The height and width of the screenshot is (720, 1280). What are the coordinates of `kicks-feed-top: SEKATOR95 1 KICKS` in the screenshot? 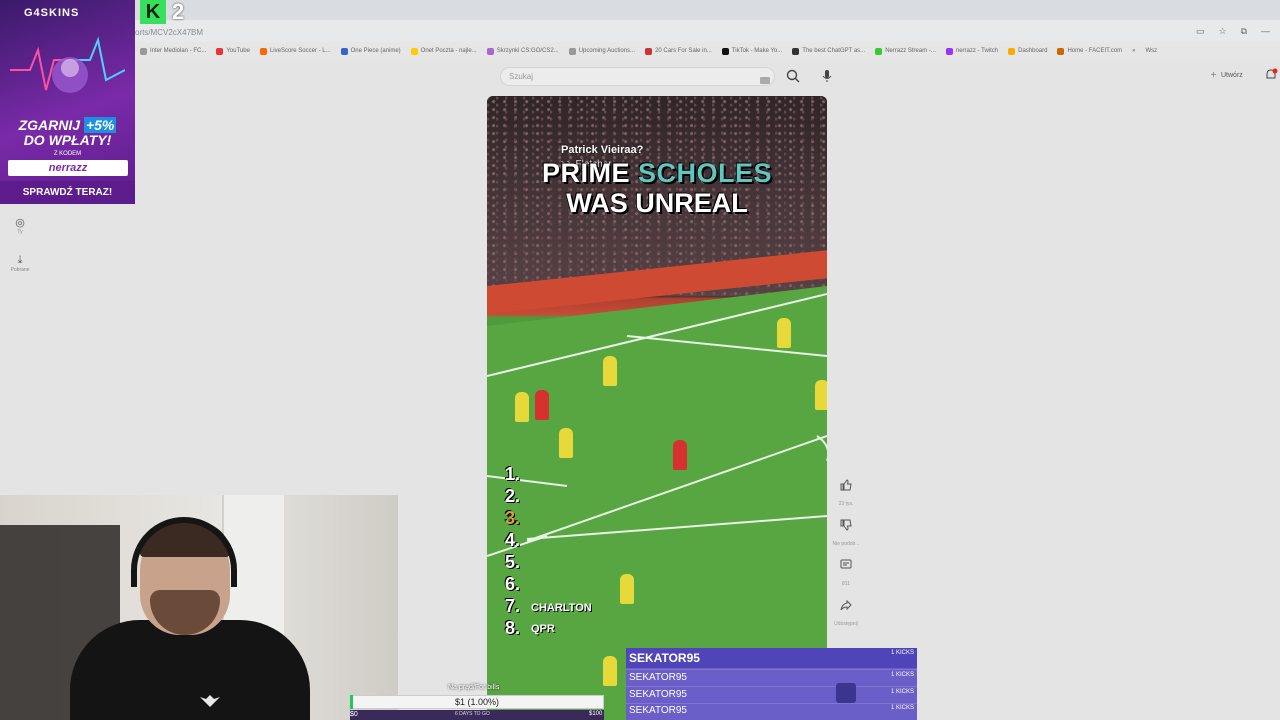 It's located at (771, 658).